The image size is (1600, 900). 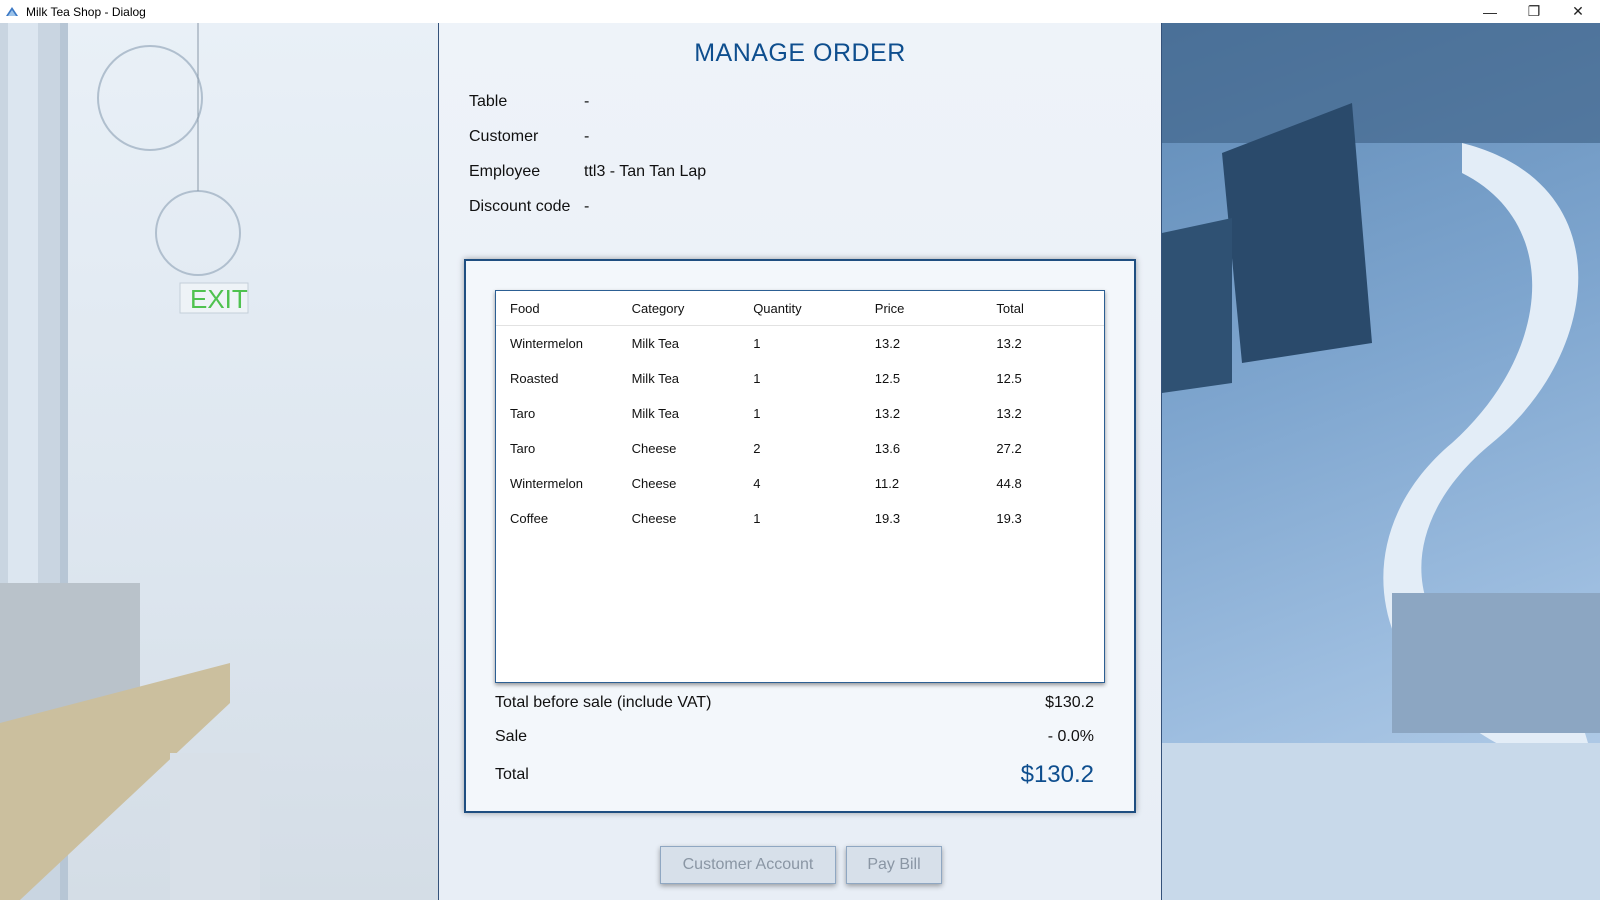 What do you see at coordinates (1578, 11) in the screenshot?
I see `close-button: ✕` at bounding box center [1578, 11].